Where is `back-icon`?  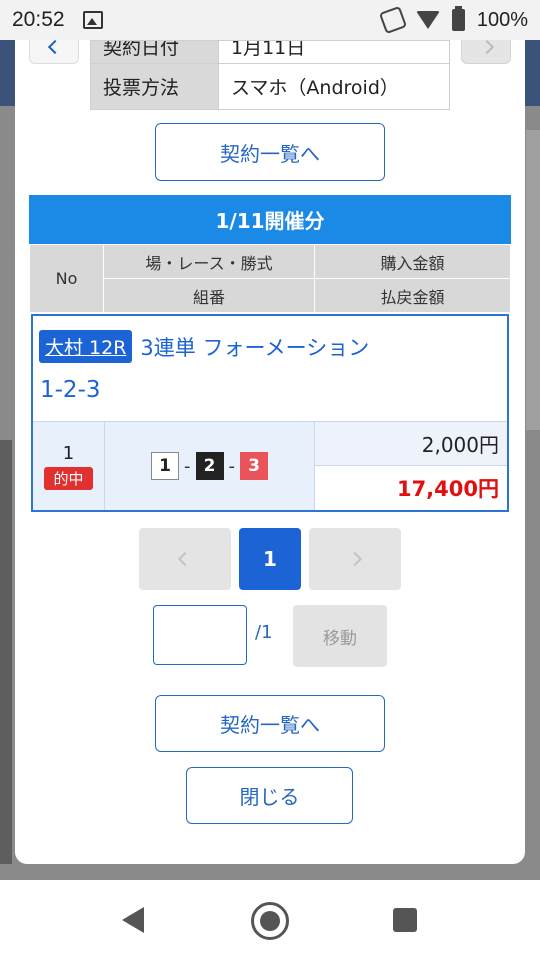 back-icon is located at coordinates (133, 920).